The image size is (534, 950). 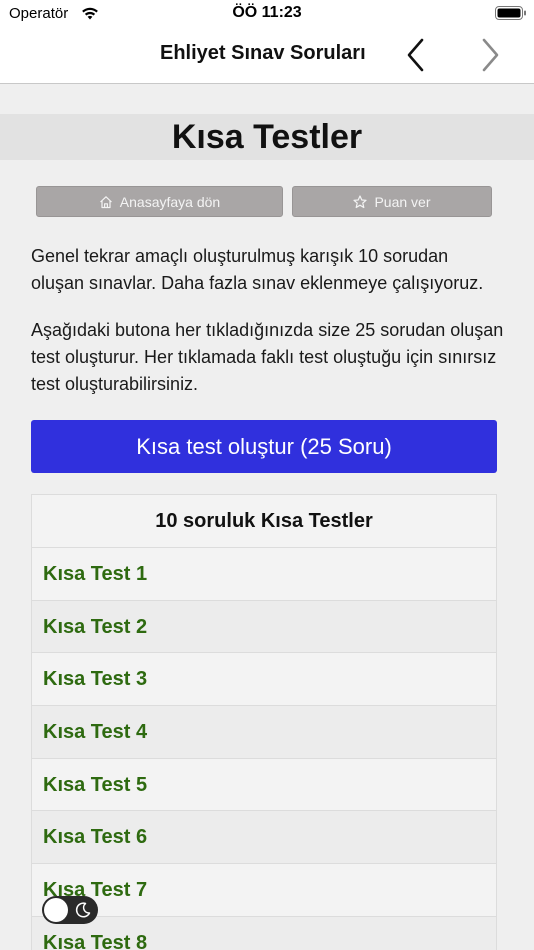 I want to click on home-icon, so click(x=105, y=201).